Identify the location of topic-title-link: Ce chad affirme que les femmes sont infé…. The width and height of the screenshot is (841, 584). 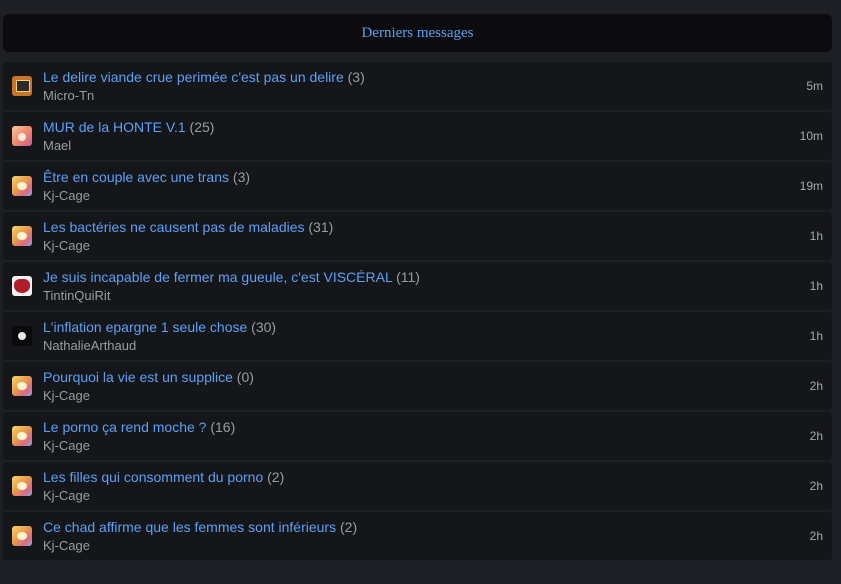
(189, 527).